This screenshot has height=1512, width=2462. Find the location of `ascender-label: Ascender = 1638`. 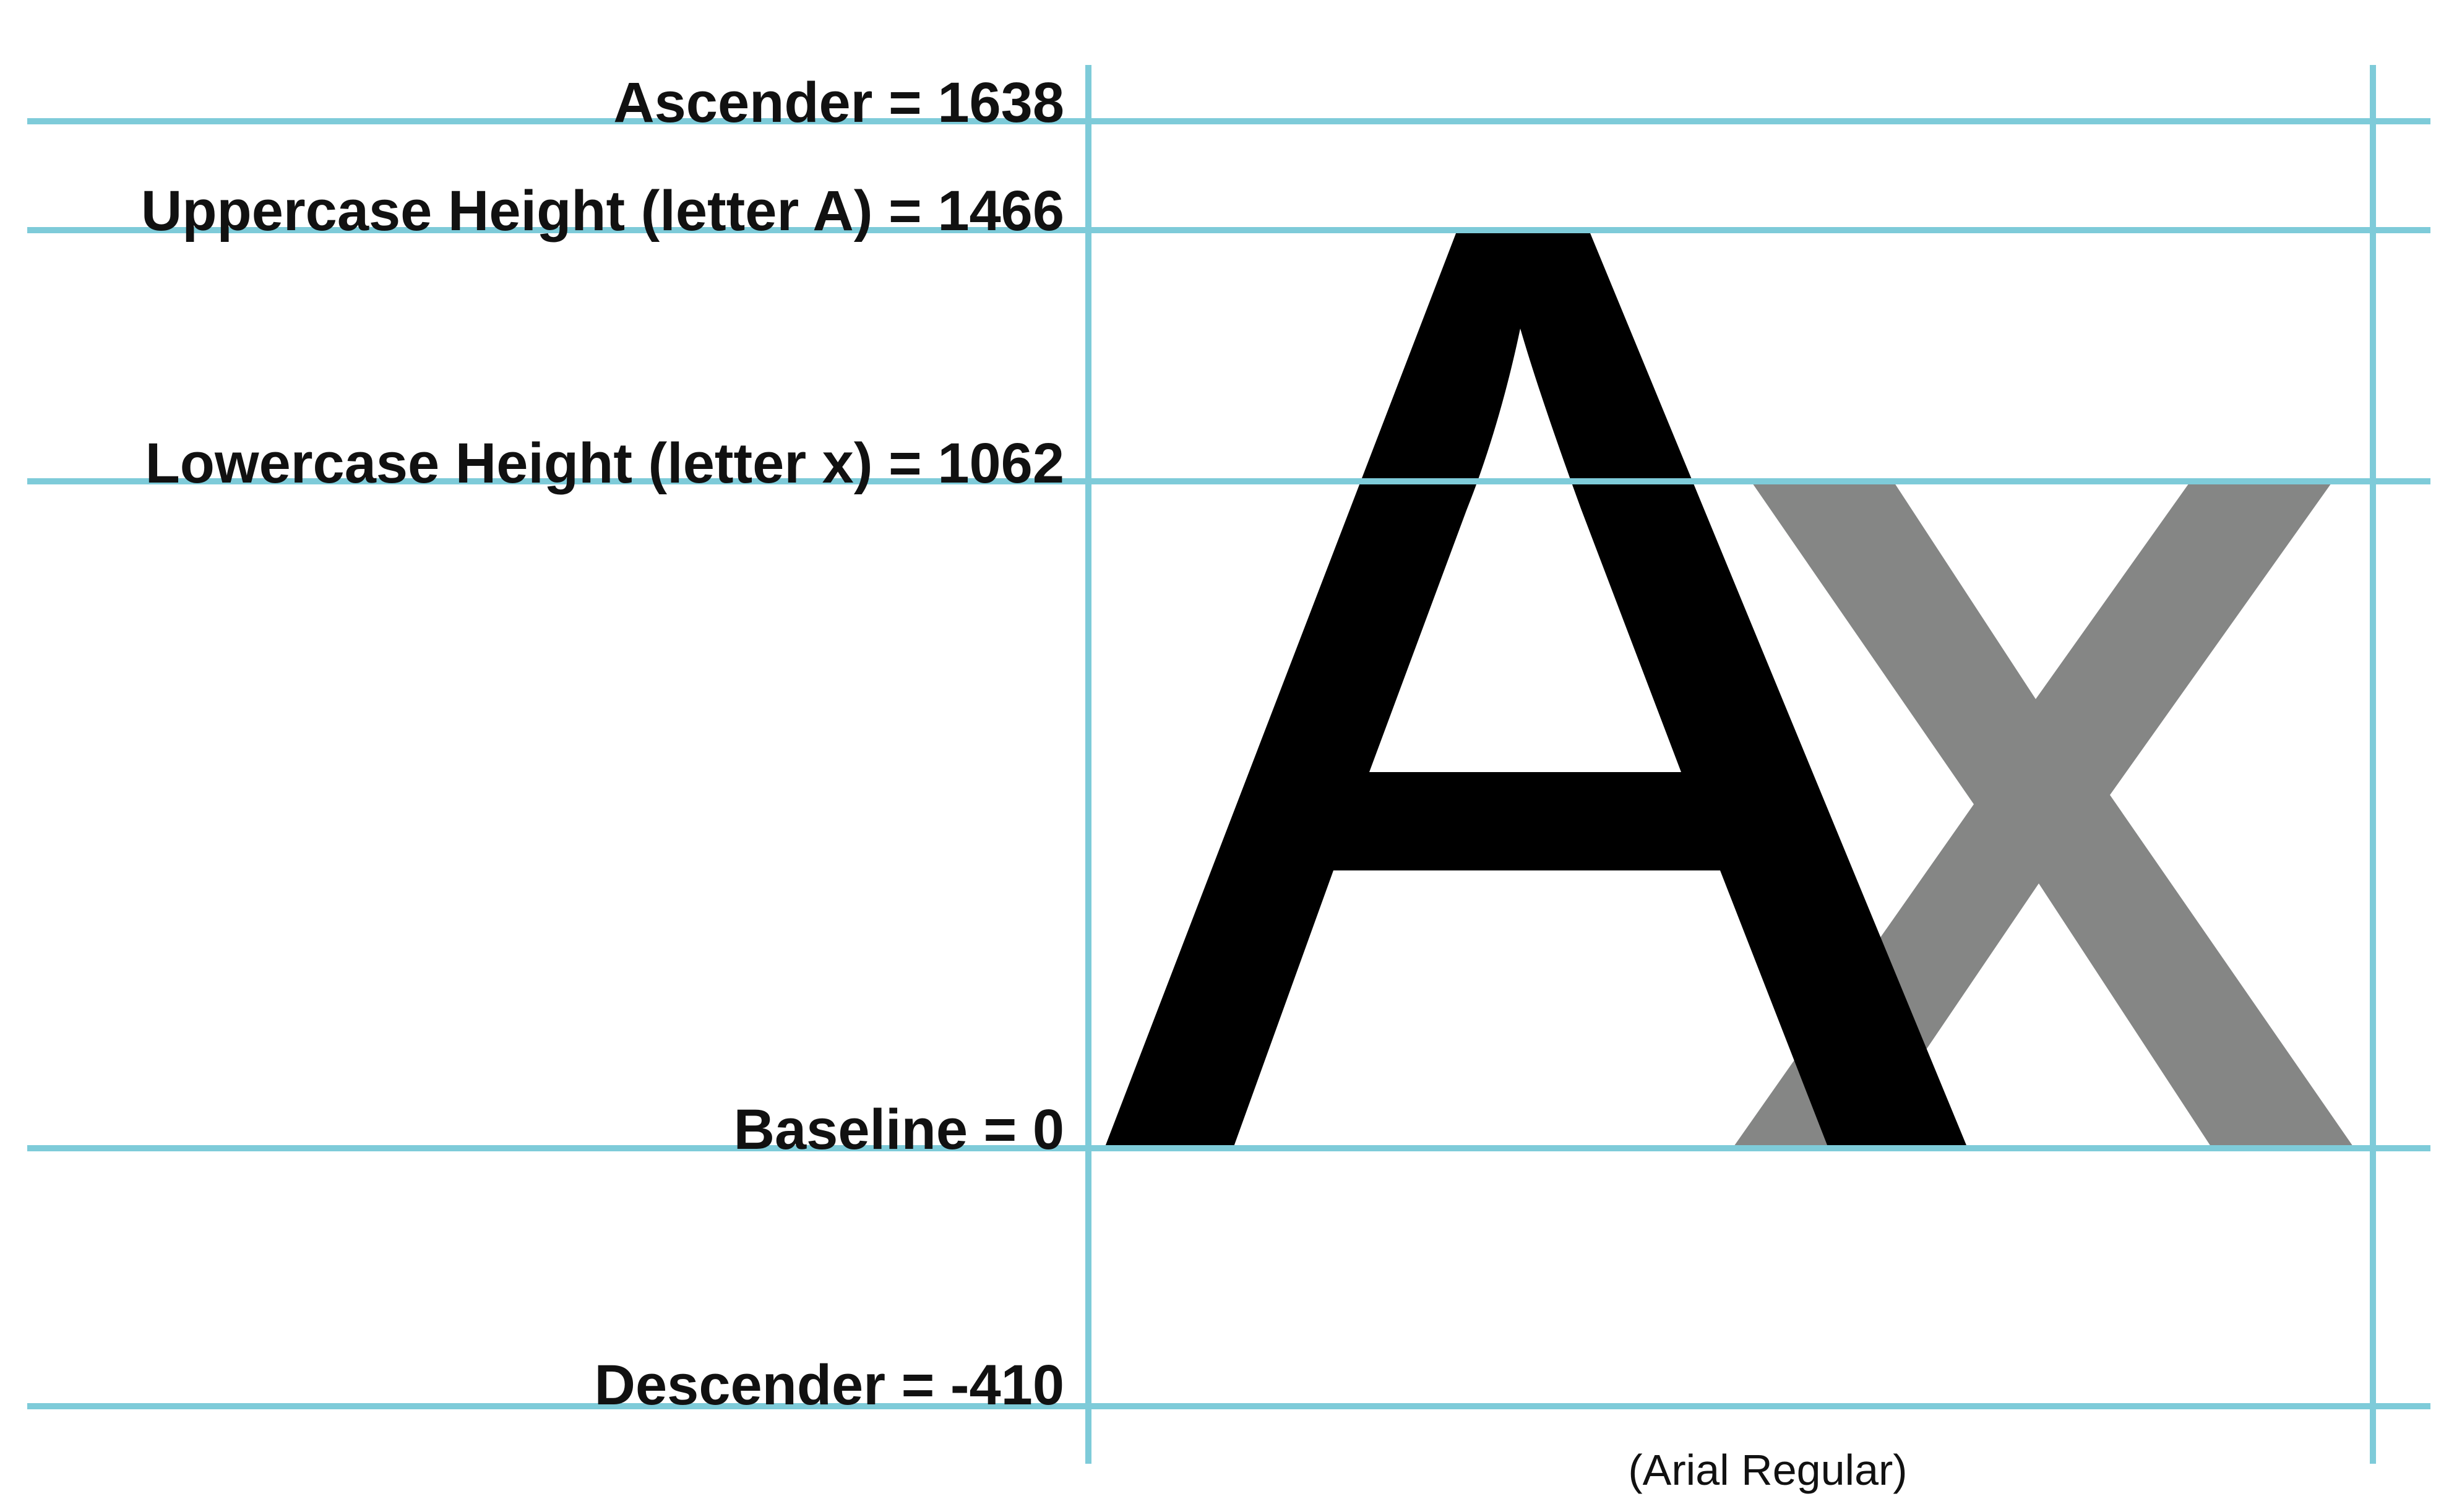

ascender-label: Ascender = 1638 is located at coordinates (838, 102).